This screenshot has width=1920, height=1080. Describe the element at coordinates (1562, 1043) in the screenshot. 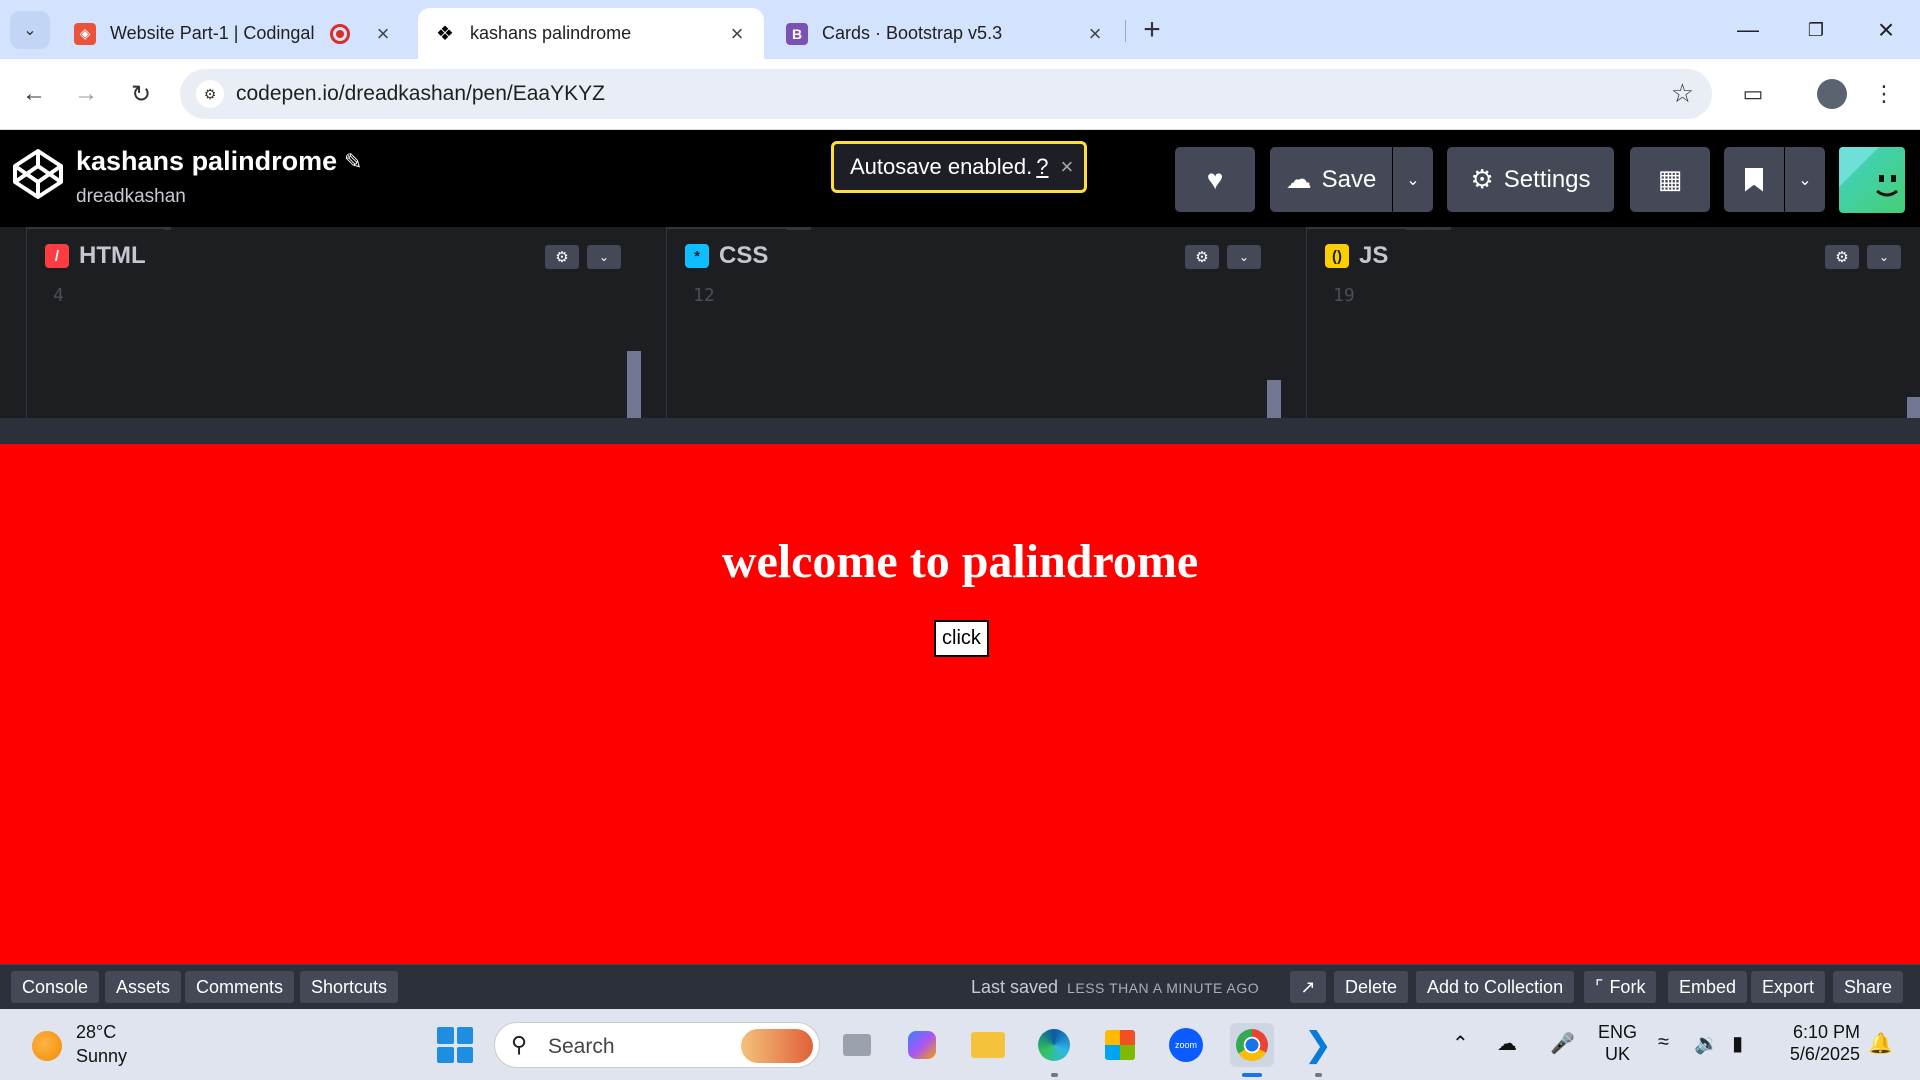

I see `microphone-icon: 🎤` at that location.